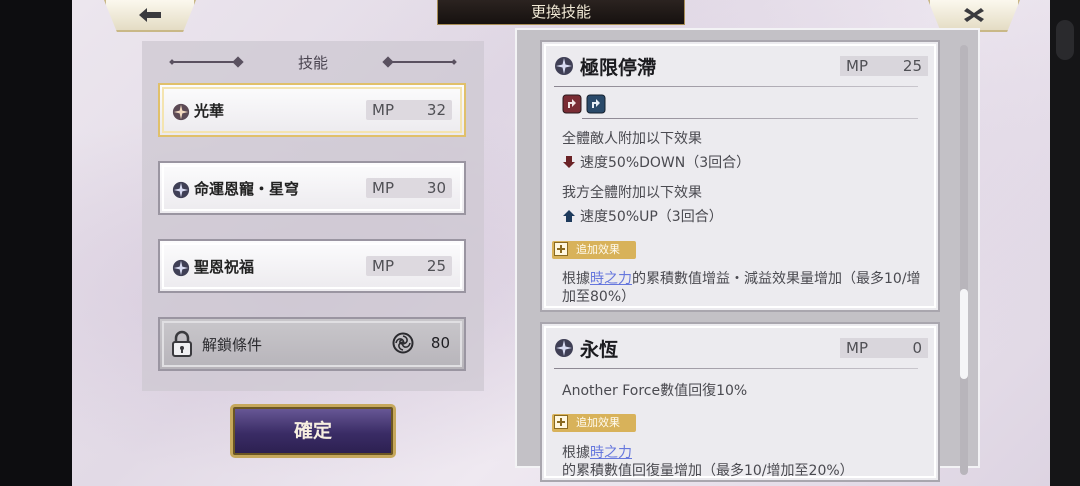  What do you see at coordinates (569, 162) in the screenshot?
I see `down-arrow-icon` at bounding box center [569, 162].